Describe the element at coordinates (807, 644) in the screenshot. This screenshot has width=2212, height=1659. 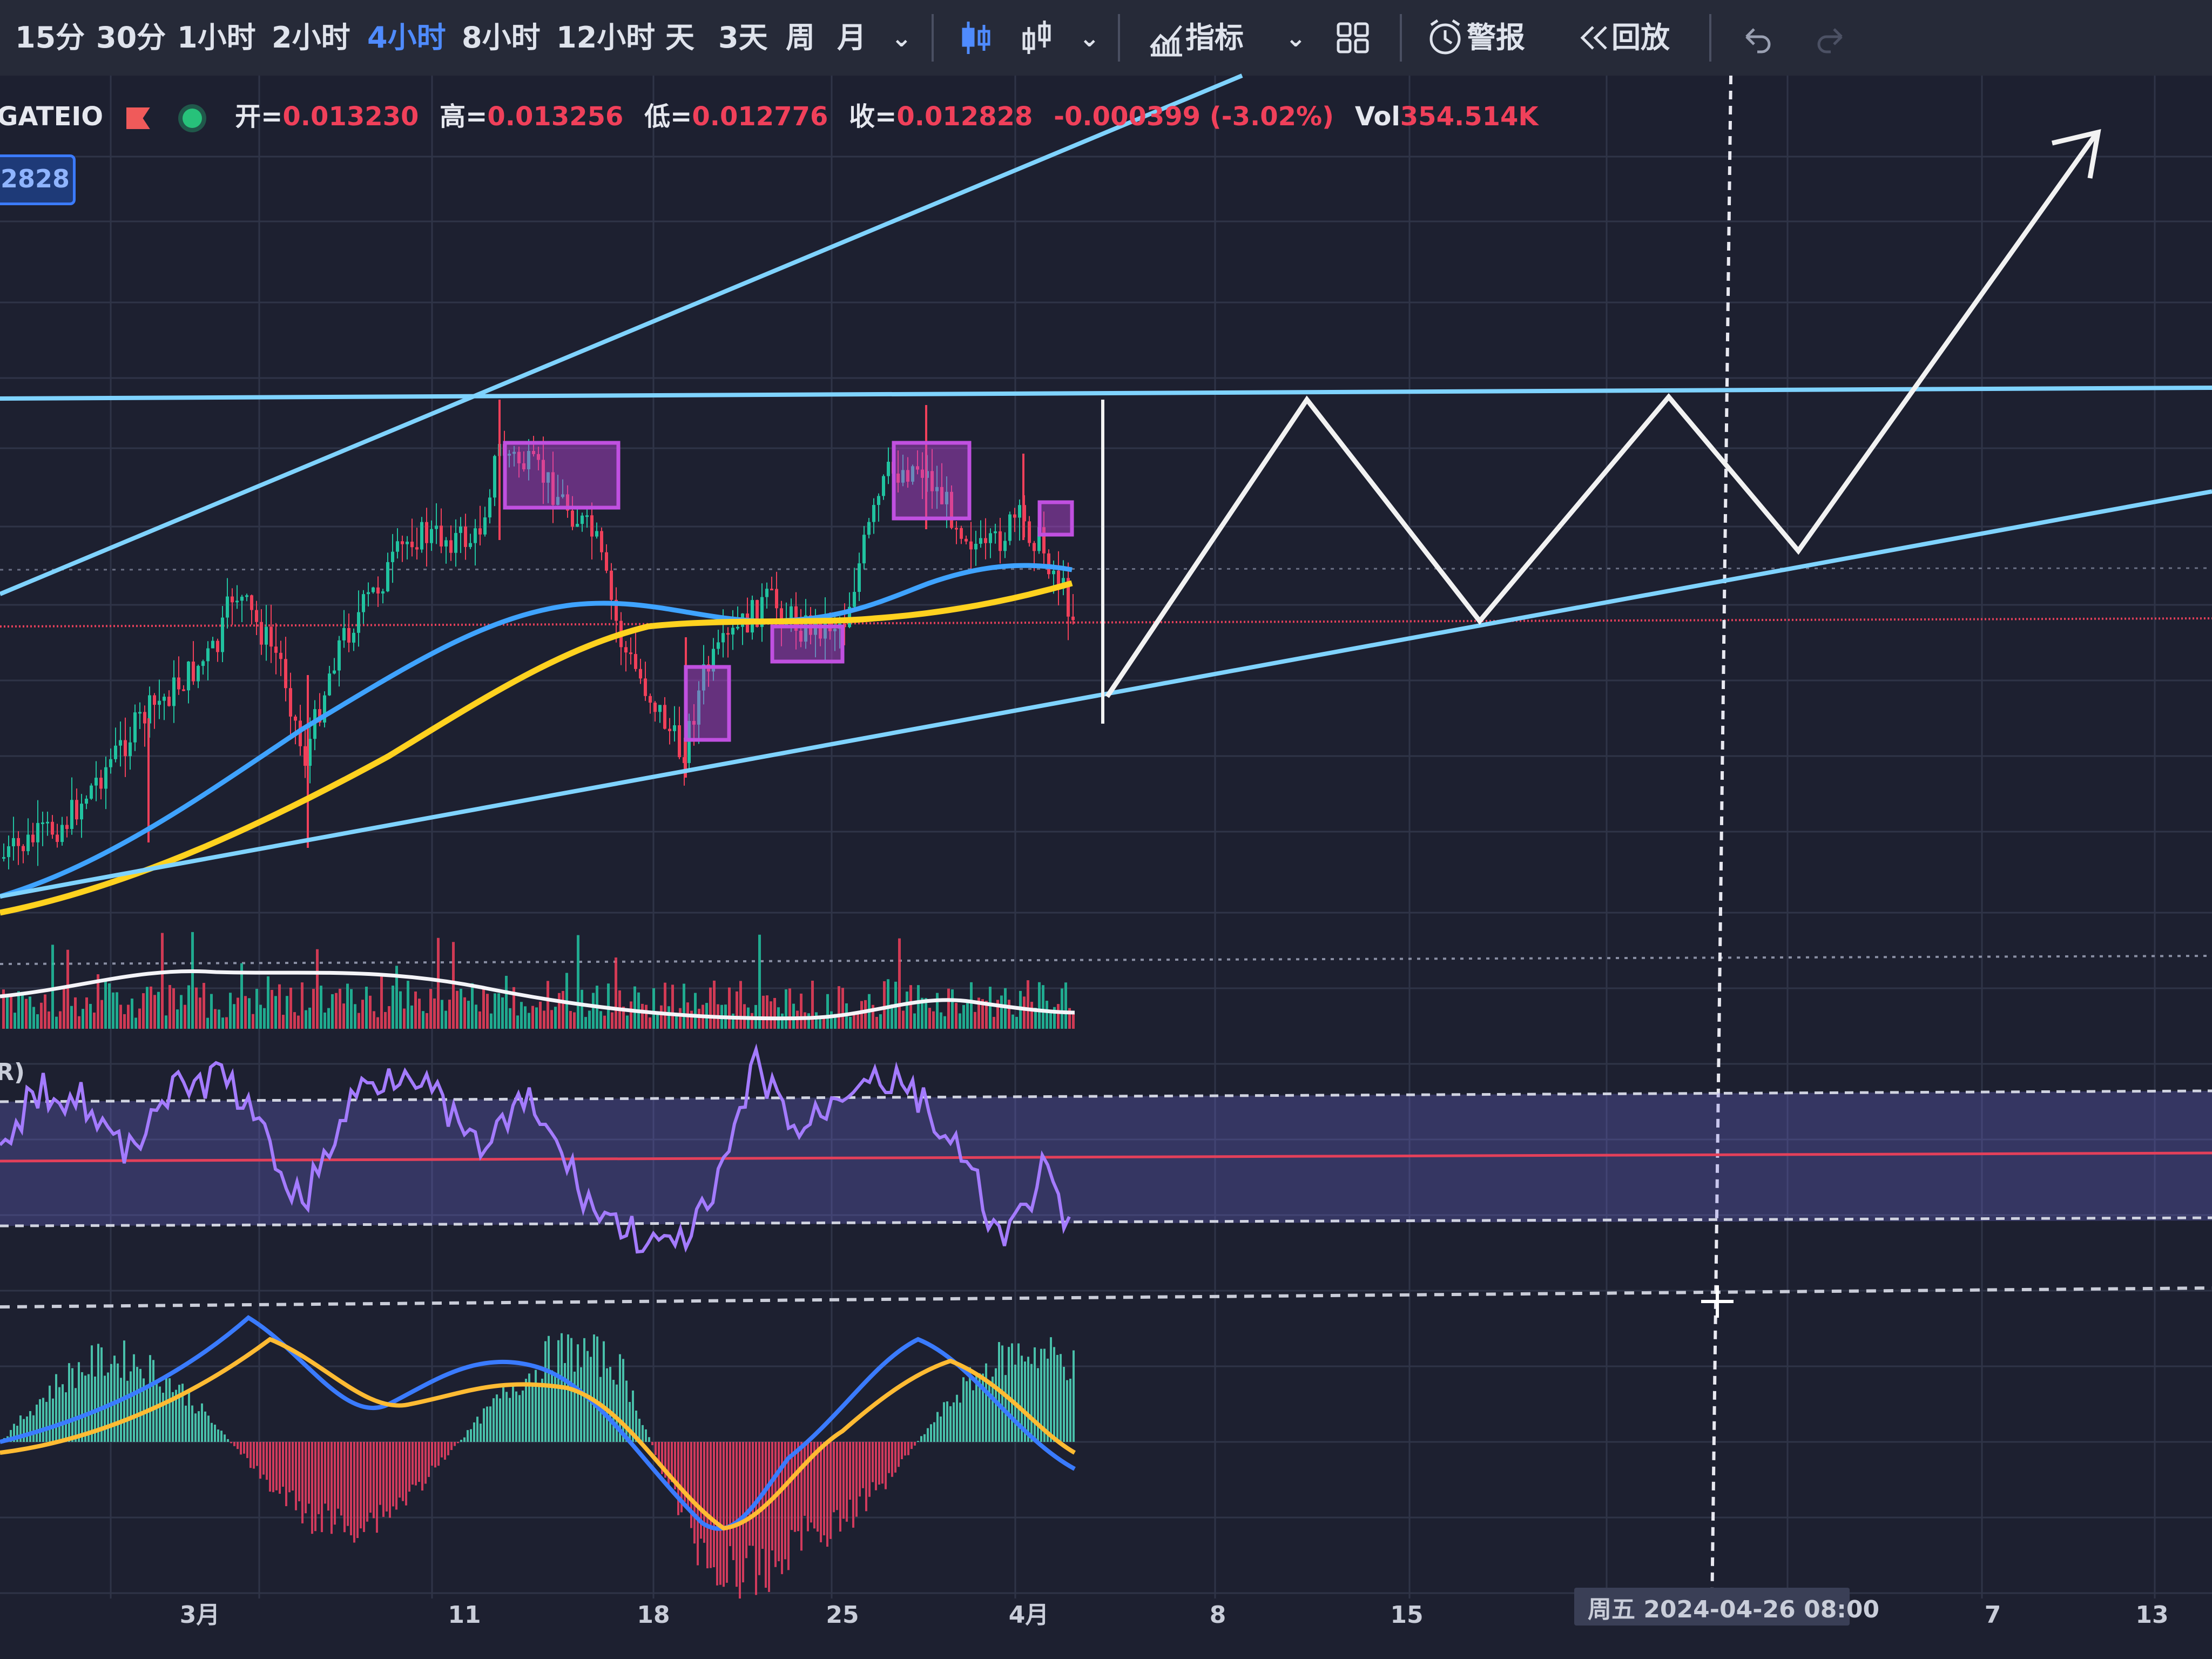
I see `highlight-box` at that location.